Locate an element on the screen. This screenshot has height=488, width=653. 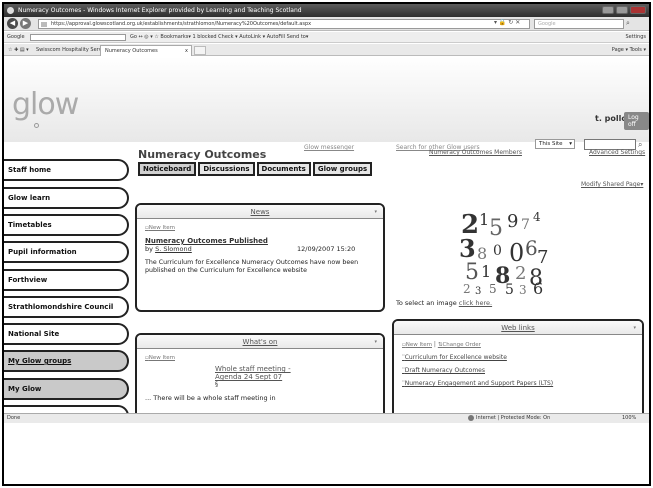
web-link-item: ▫Draft Numeracy Outcomes is located at coordinates (518, 369).